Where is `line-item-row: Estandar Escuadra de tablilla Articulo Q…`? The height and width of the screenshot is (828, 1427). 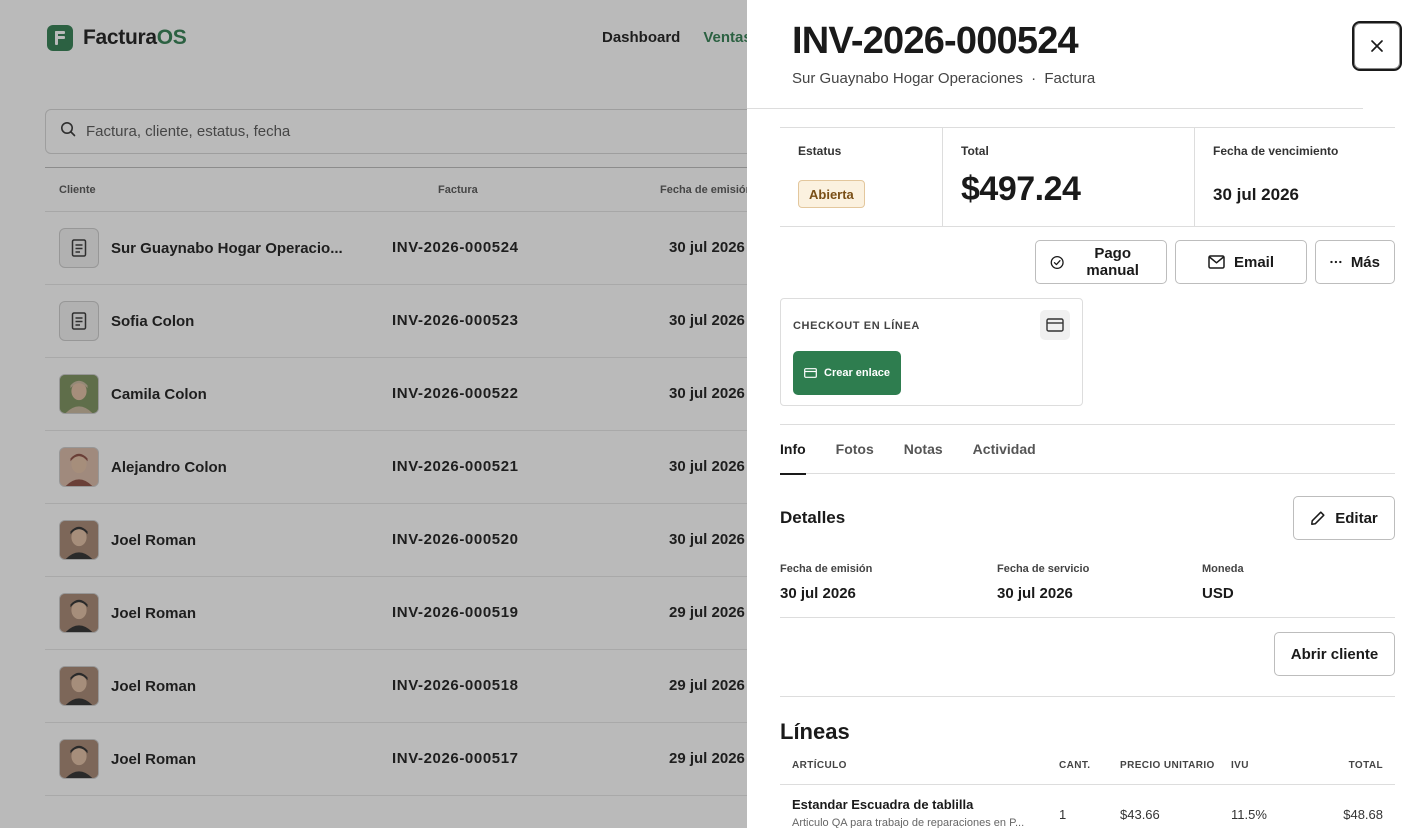
line-item-row: Estandar Escuadra de tablilla Articulo Q… is located at coordinates (1087, 807).